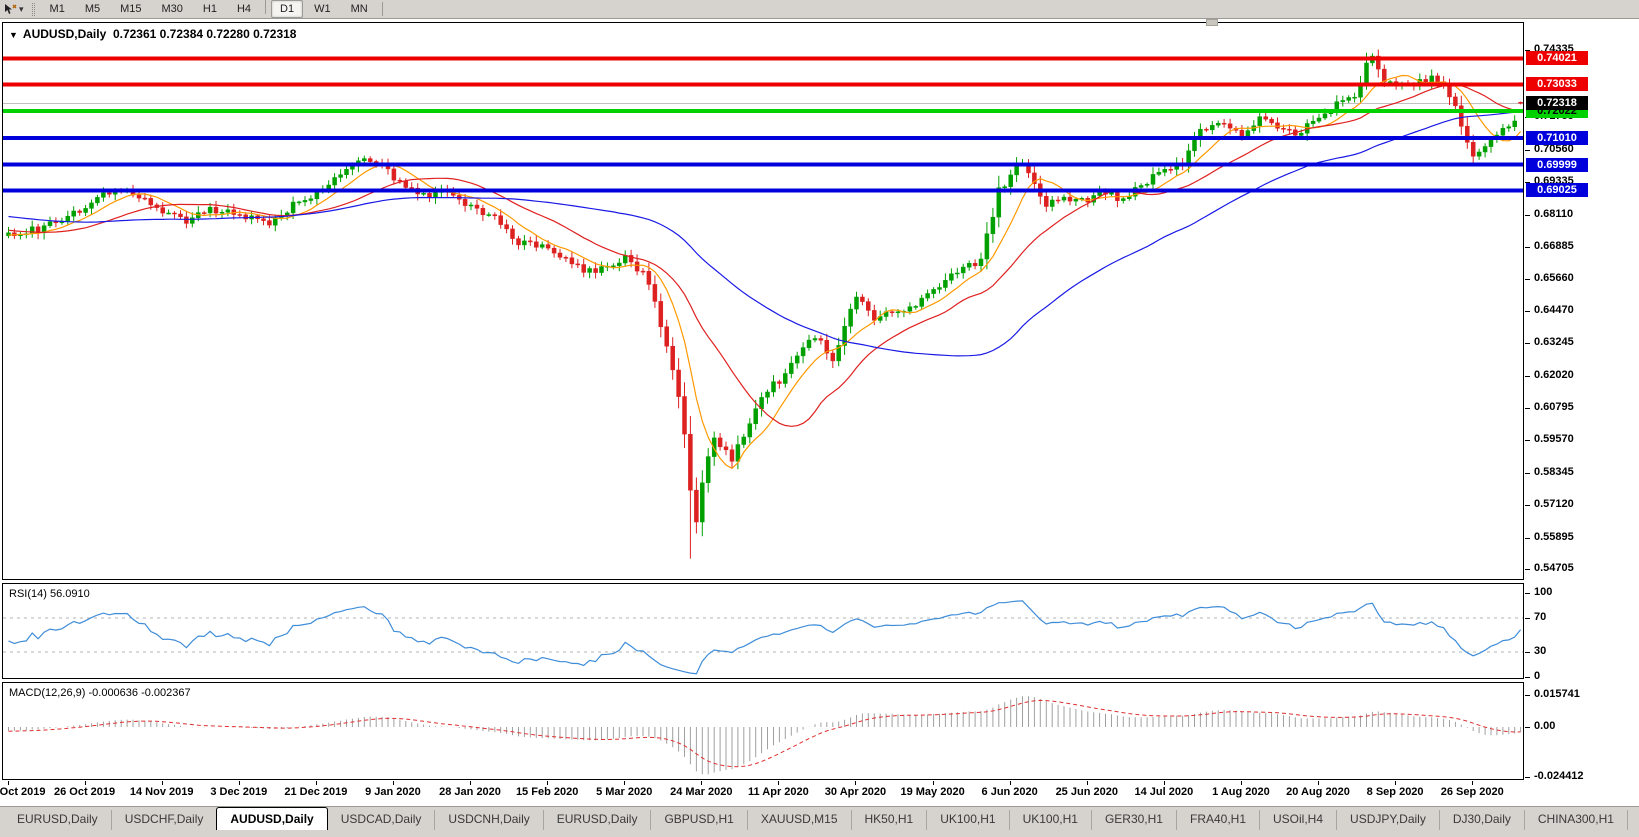 The height and width of the screenshot is (837, 1639). Describe the element at coordinates (163, 820) in the screenshot. I see `chart-tab-usdchf-daily: USDCHF,Daily` at that location.